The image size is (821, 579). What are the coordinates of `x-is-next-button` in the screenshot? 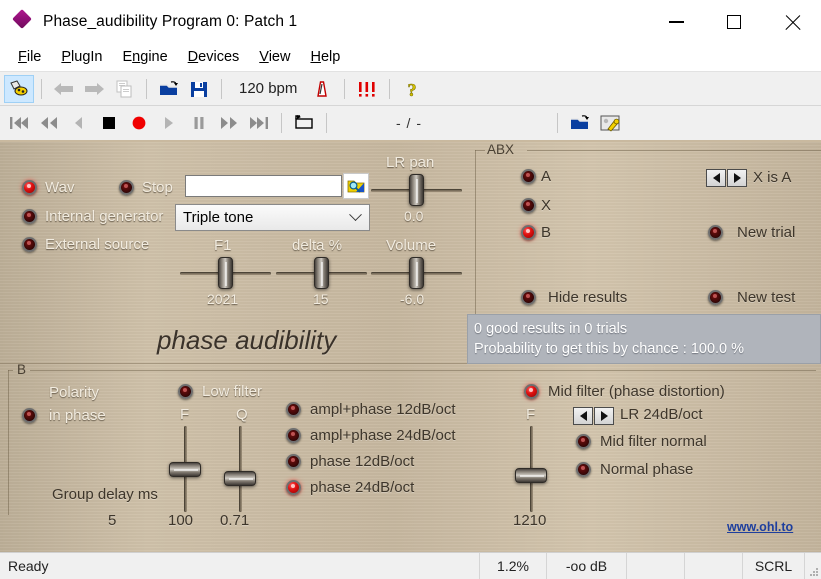 It's located at (737, 178).